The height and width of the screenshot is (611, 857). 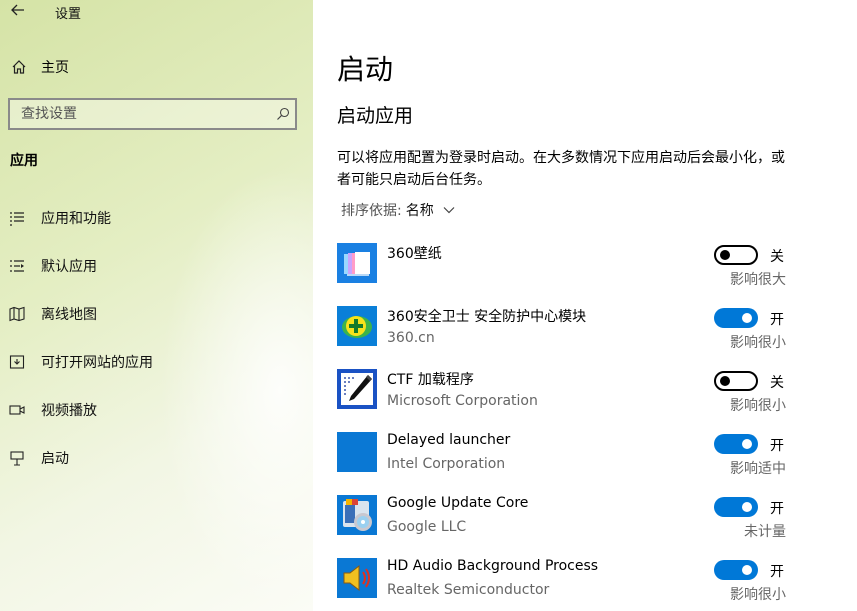 I want to click on app-publisher: Intel Corporation, so click(x=446, y=464).